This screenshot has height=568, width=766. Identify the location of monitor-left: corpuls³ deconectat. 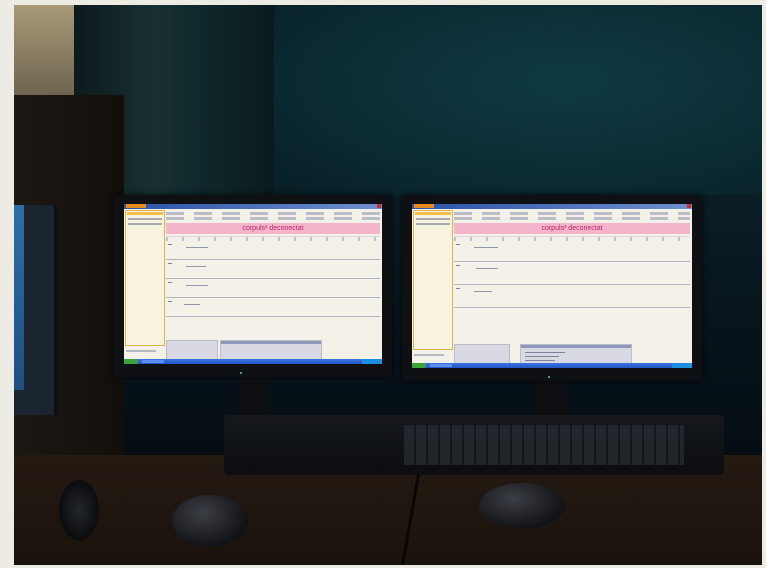
(253, 286).